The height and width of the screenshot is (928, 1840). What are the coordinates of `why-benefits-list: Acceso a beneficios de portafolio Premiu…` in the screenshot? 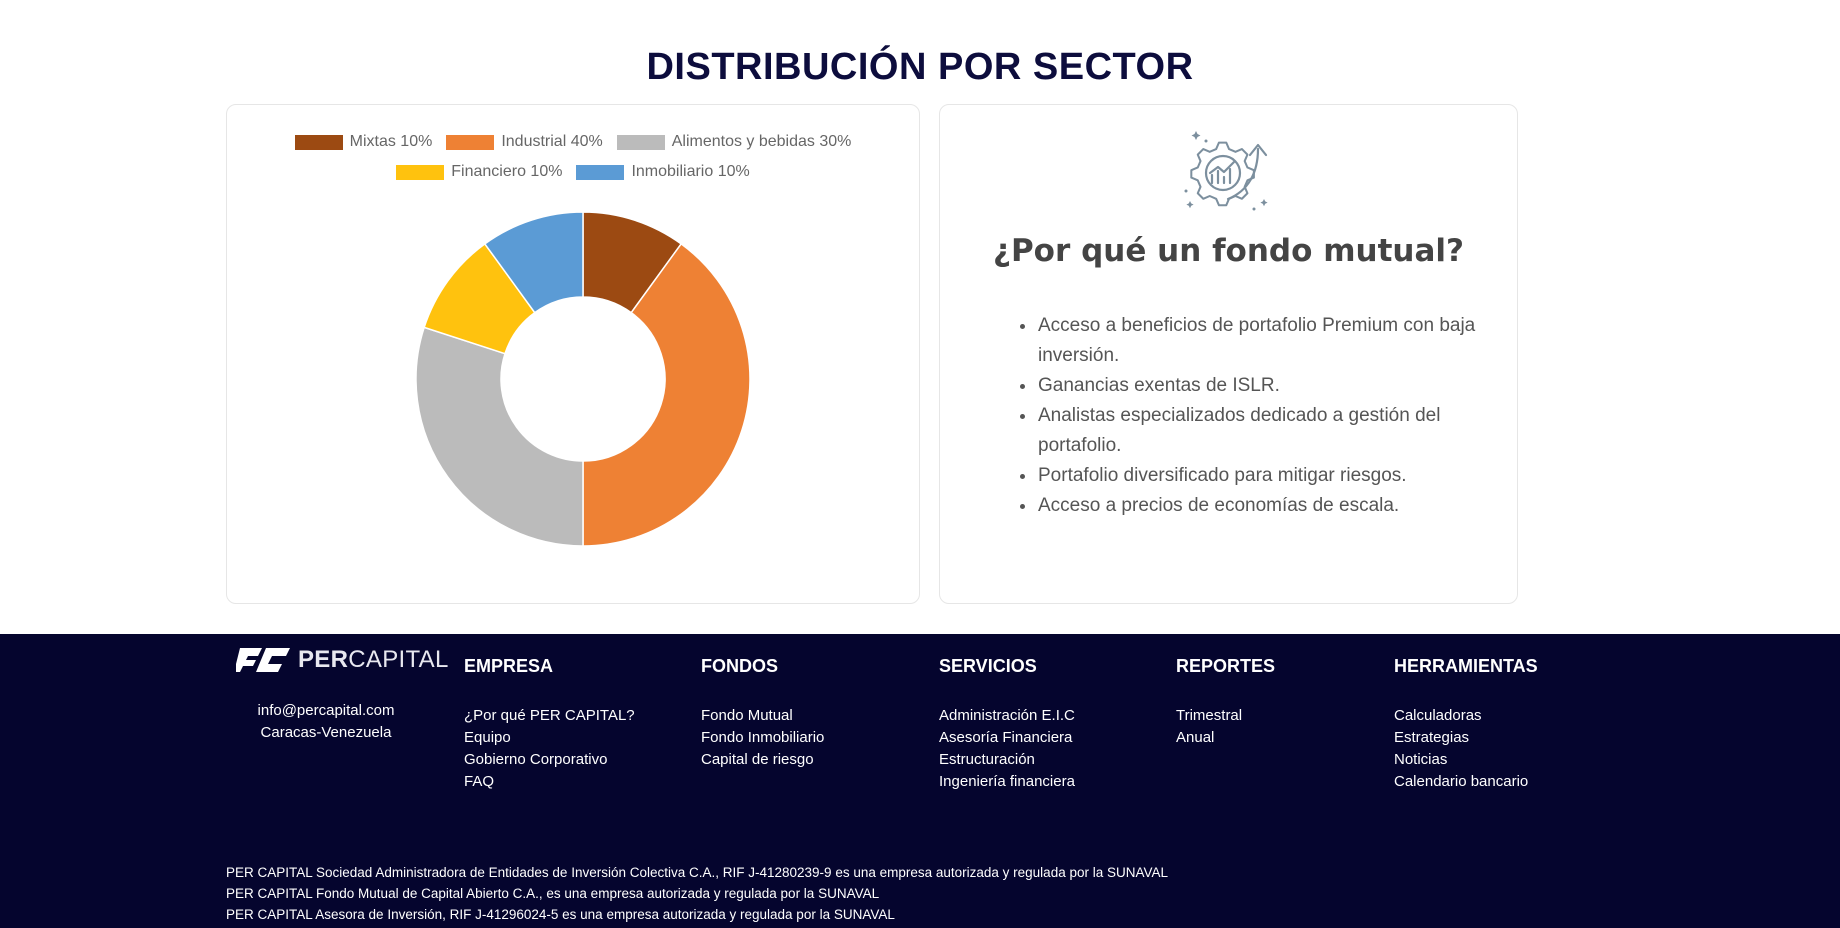 It's located at (1246, 416).